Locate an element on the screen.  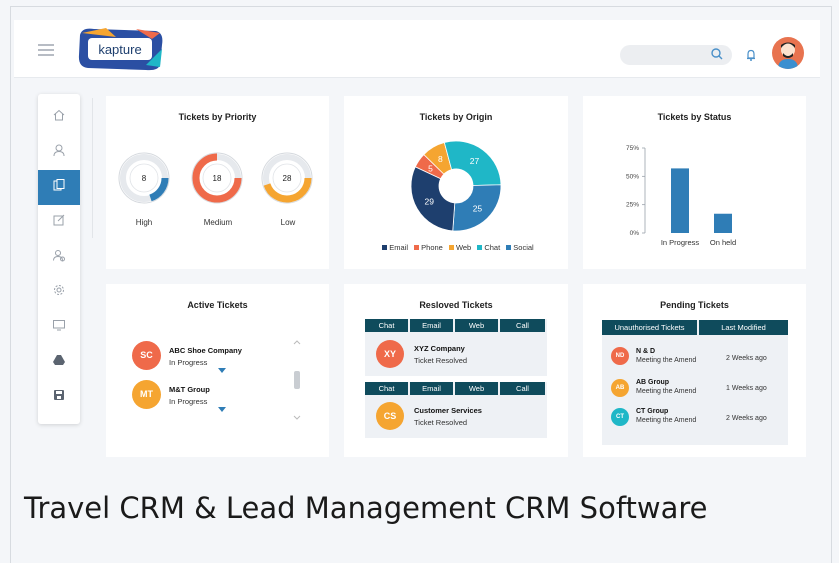
legend-swatch-phone is located at coordinates (417, 247).